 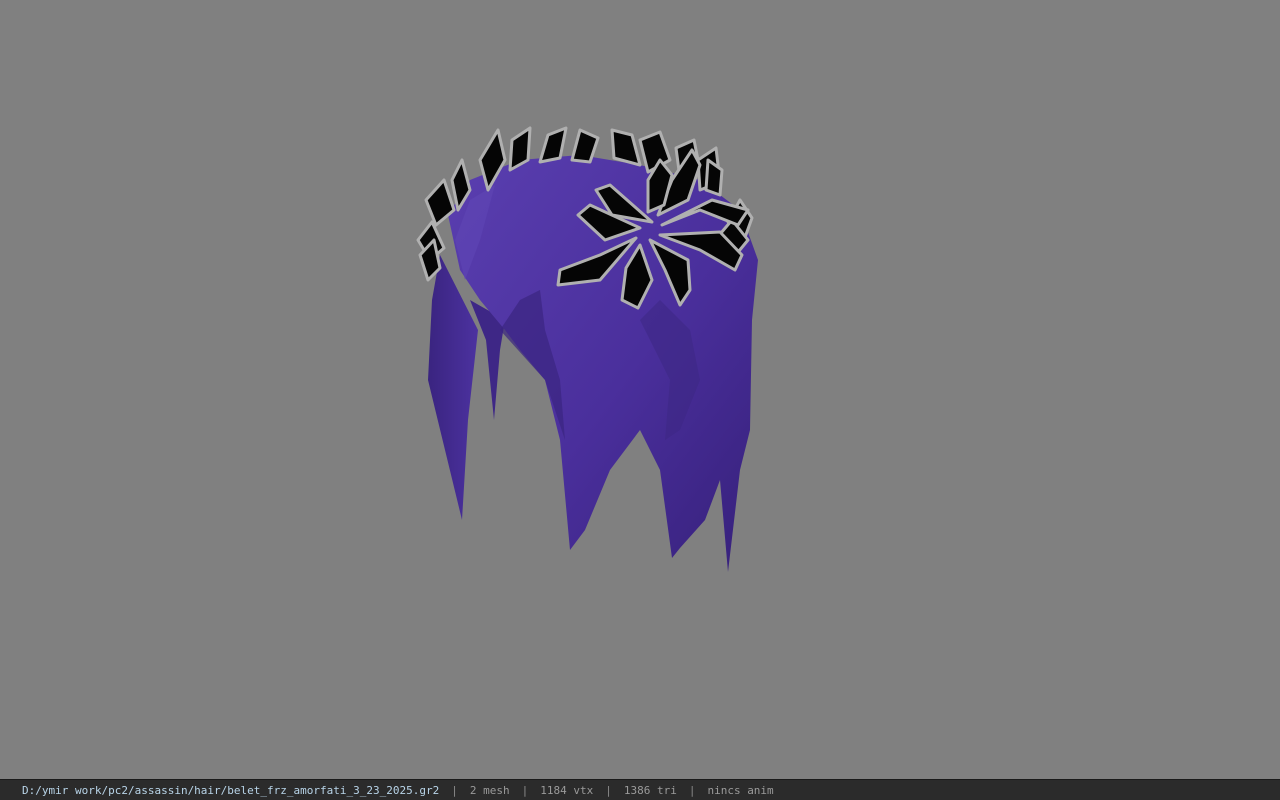 I want to click on mesh-count-label: 2 mesh, so click(x=489, y=790).